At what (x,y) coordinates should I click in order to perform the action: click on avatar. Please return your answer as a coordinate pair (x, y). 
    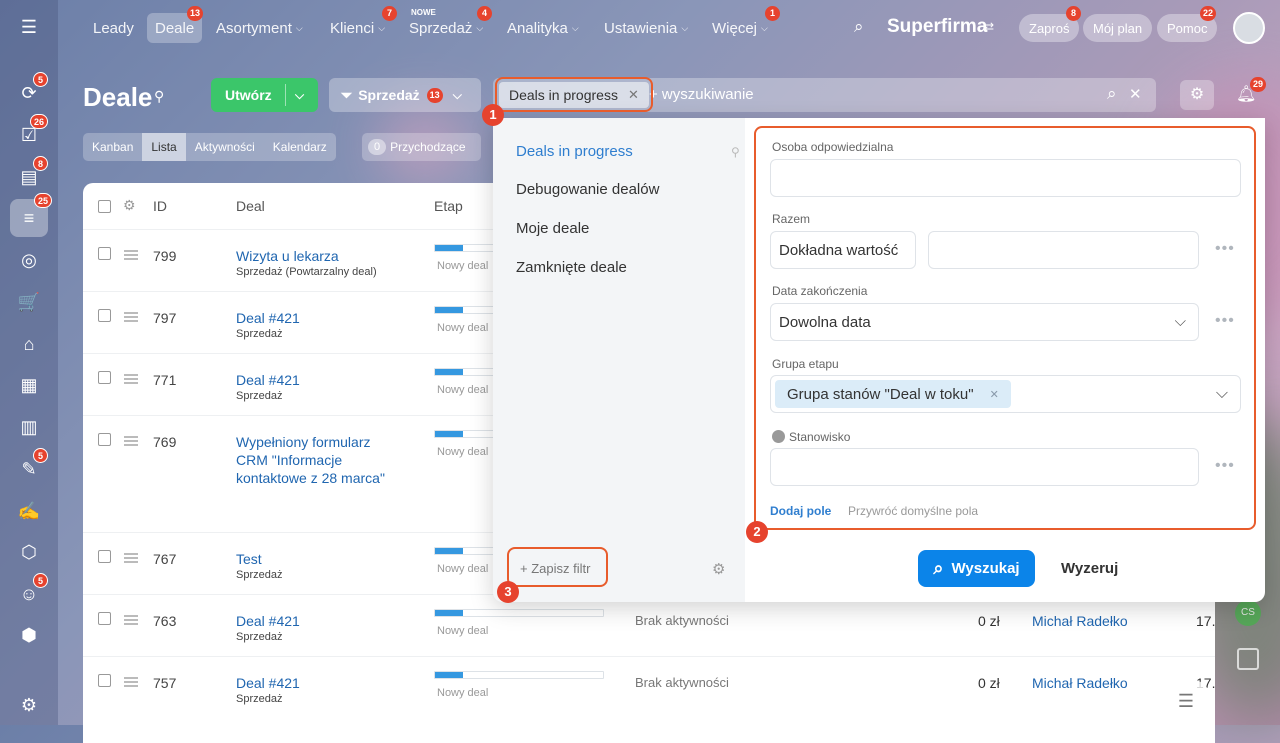
    Looking at the image, I should click on (1249, 28).